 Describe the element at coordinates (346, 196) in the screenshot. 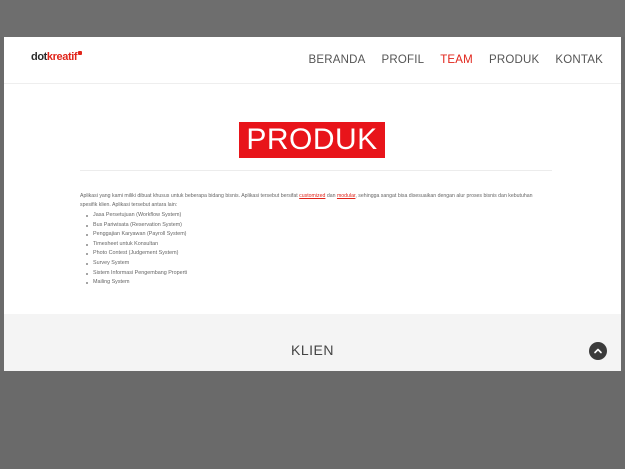

I see `modular-link: modular` at that location.